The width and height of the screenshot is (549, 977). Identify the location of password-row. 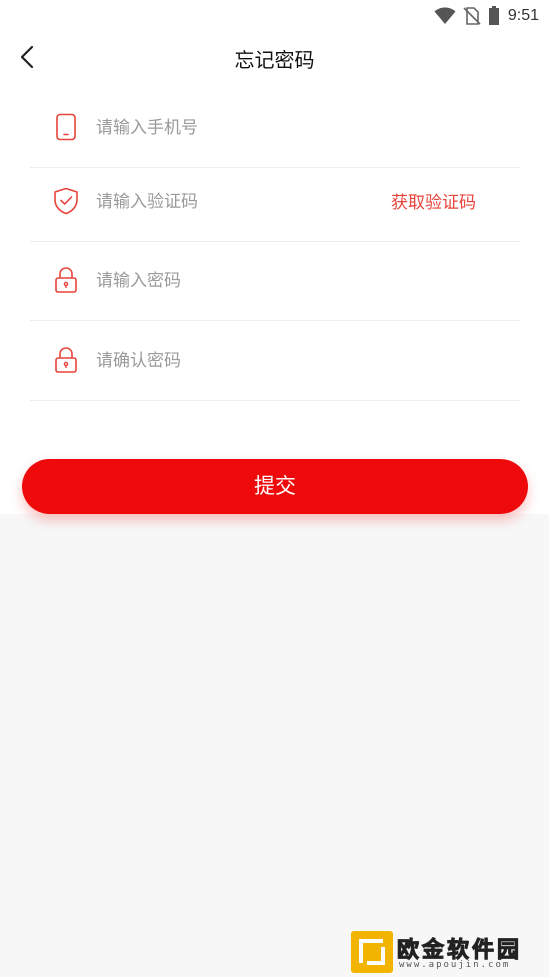
(275, 281).